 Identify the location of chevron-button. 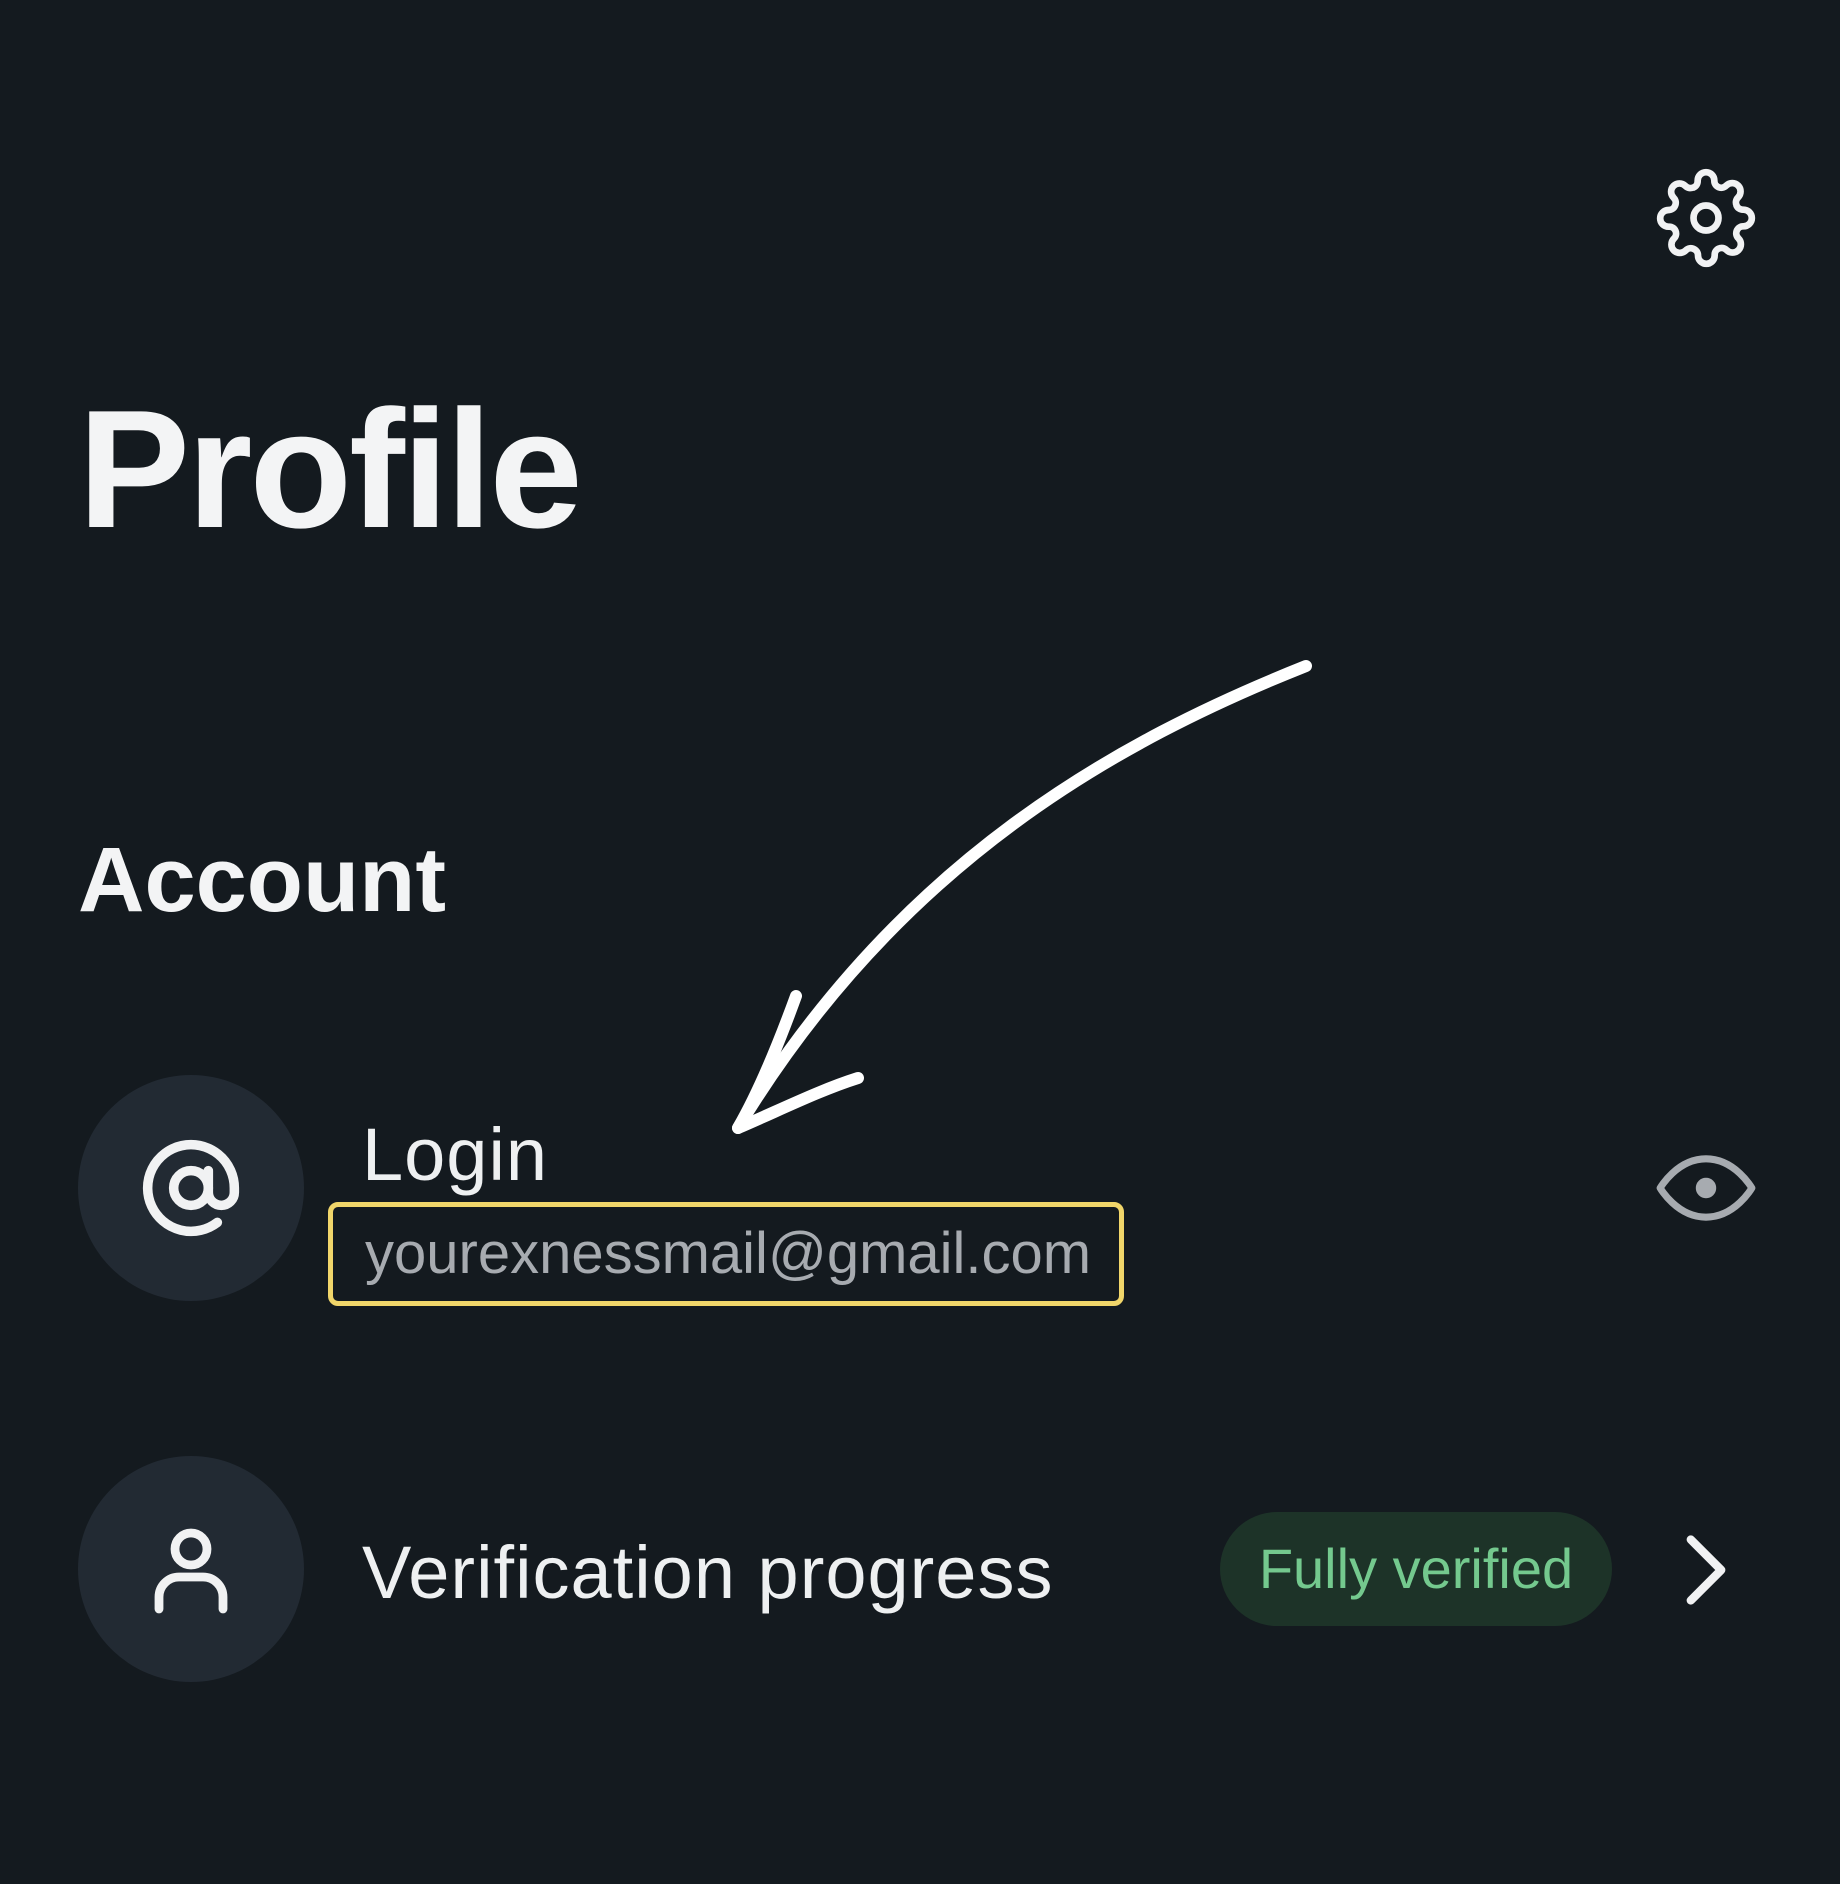
(1706, 1570).